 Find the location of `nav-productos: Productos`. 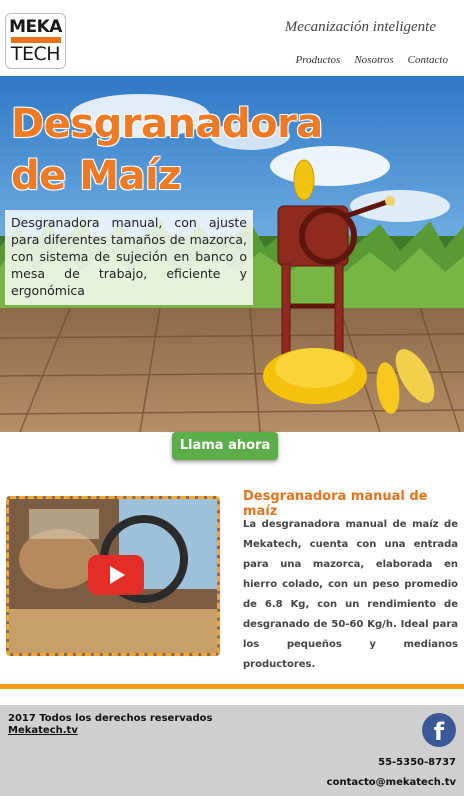

nav-productos: Productos is located at coordinates (318, 60).